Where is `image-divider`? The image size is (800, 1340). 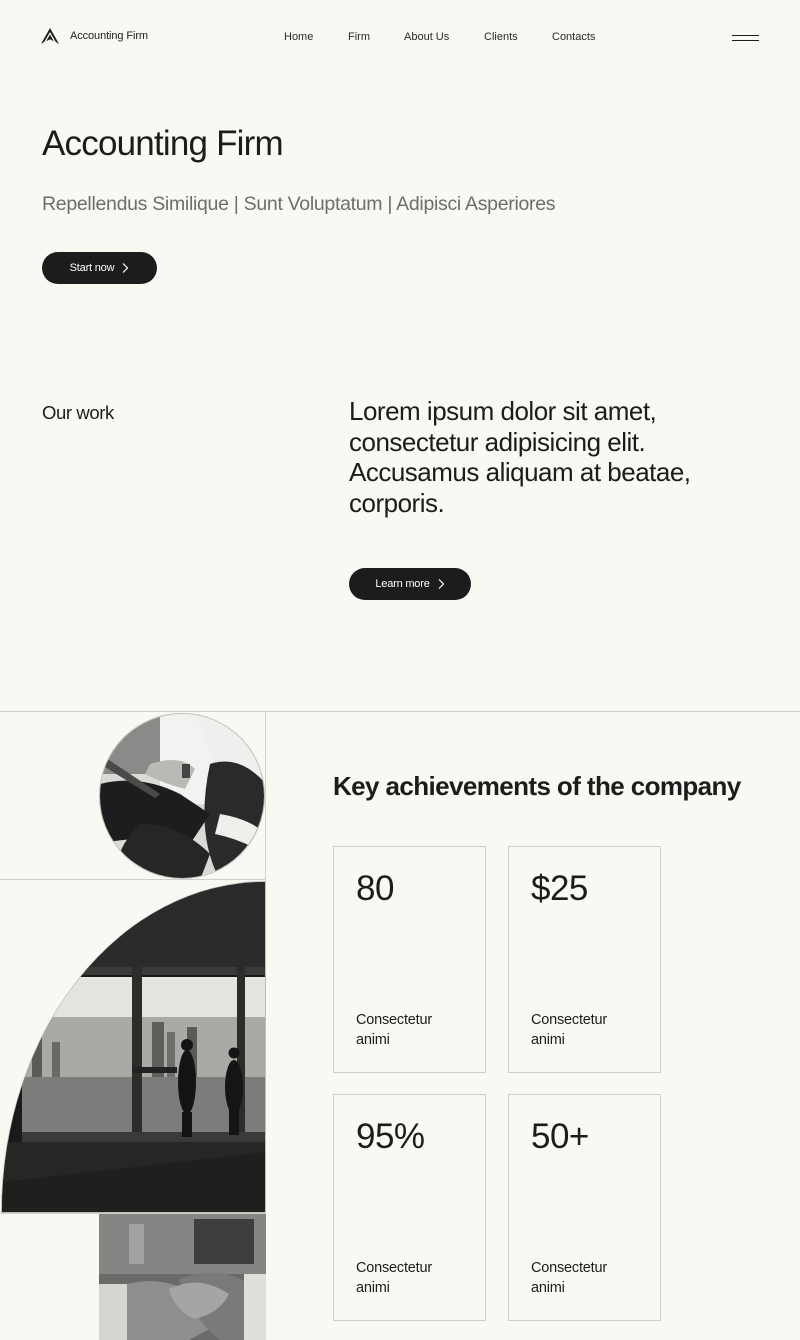 image-divider is located at coordinates (133, 879).